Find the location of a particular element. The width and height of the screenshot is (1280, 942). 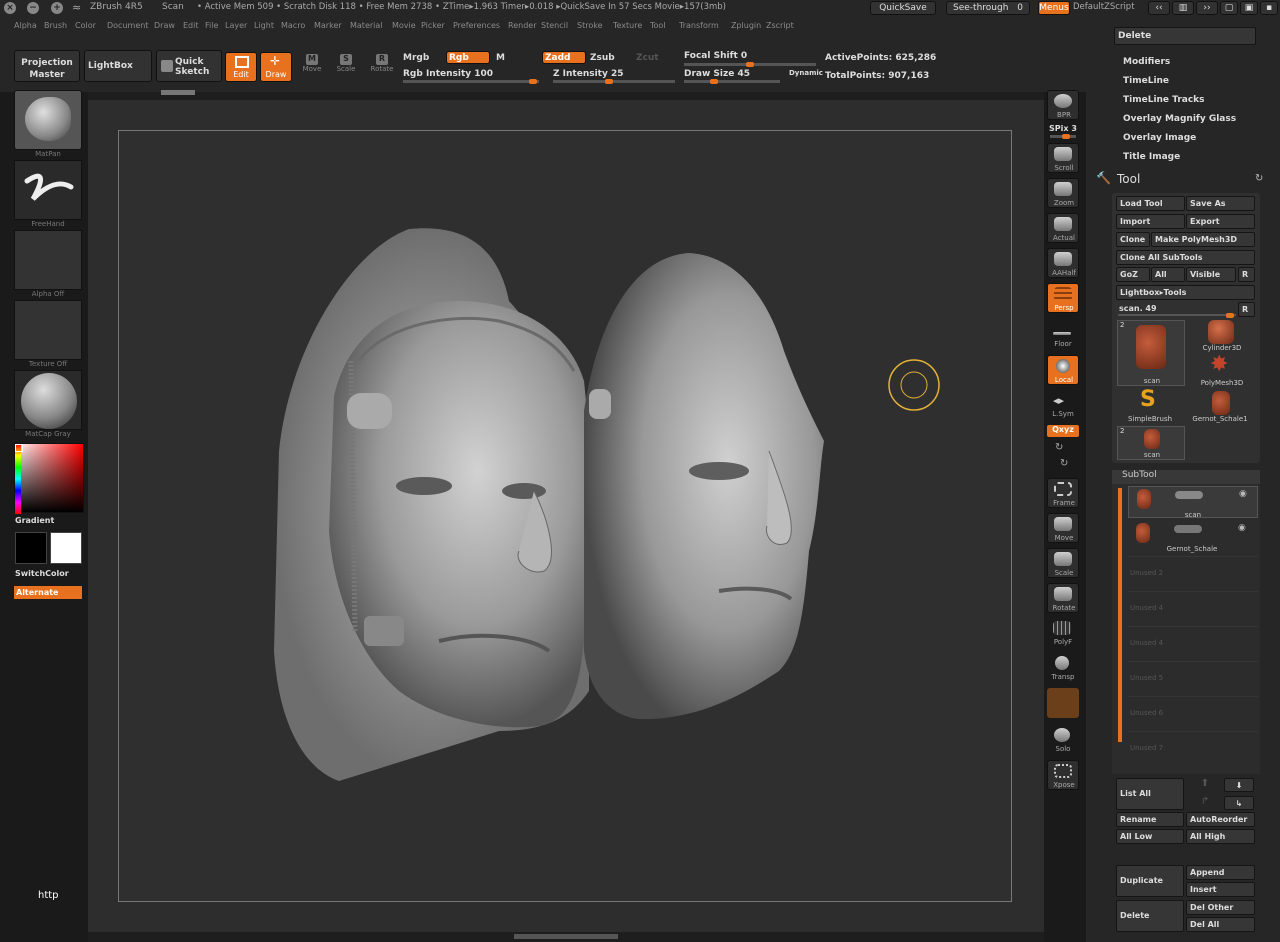

see-through-slider: See-through 0 is located at coordinates (988, 8).